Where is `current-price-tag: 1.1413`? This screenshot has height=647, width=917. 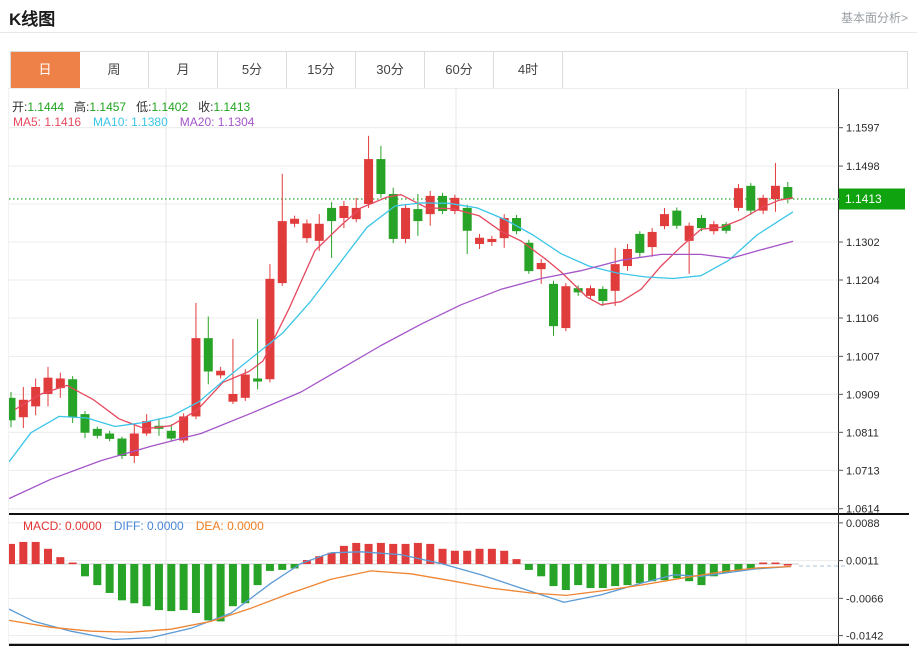 current-price-tag: 1.1413 is located at coordinates (871, 199).